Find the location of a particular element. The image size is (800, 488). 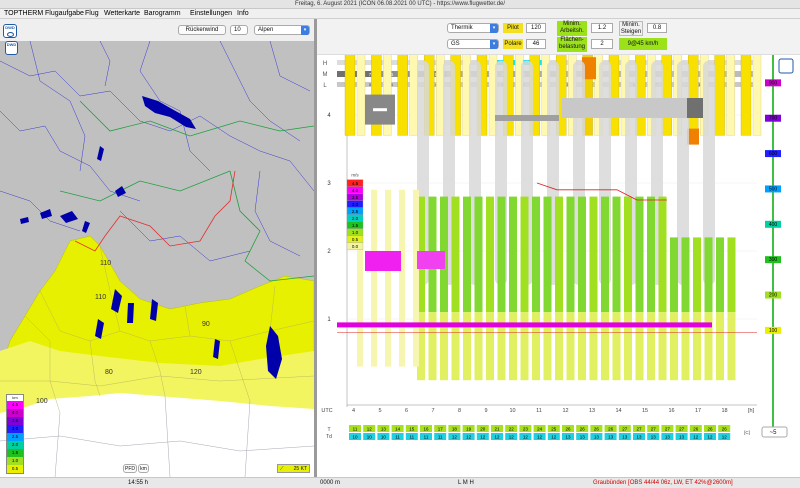

pfd-button: PFD is located at coordinates (130, 468).